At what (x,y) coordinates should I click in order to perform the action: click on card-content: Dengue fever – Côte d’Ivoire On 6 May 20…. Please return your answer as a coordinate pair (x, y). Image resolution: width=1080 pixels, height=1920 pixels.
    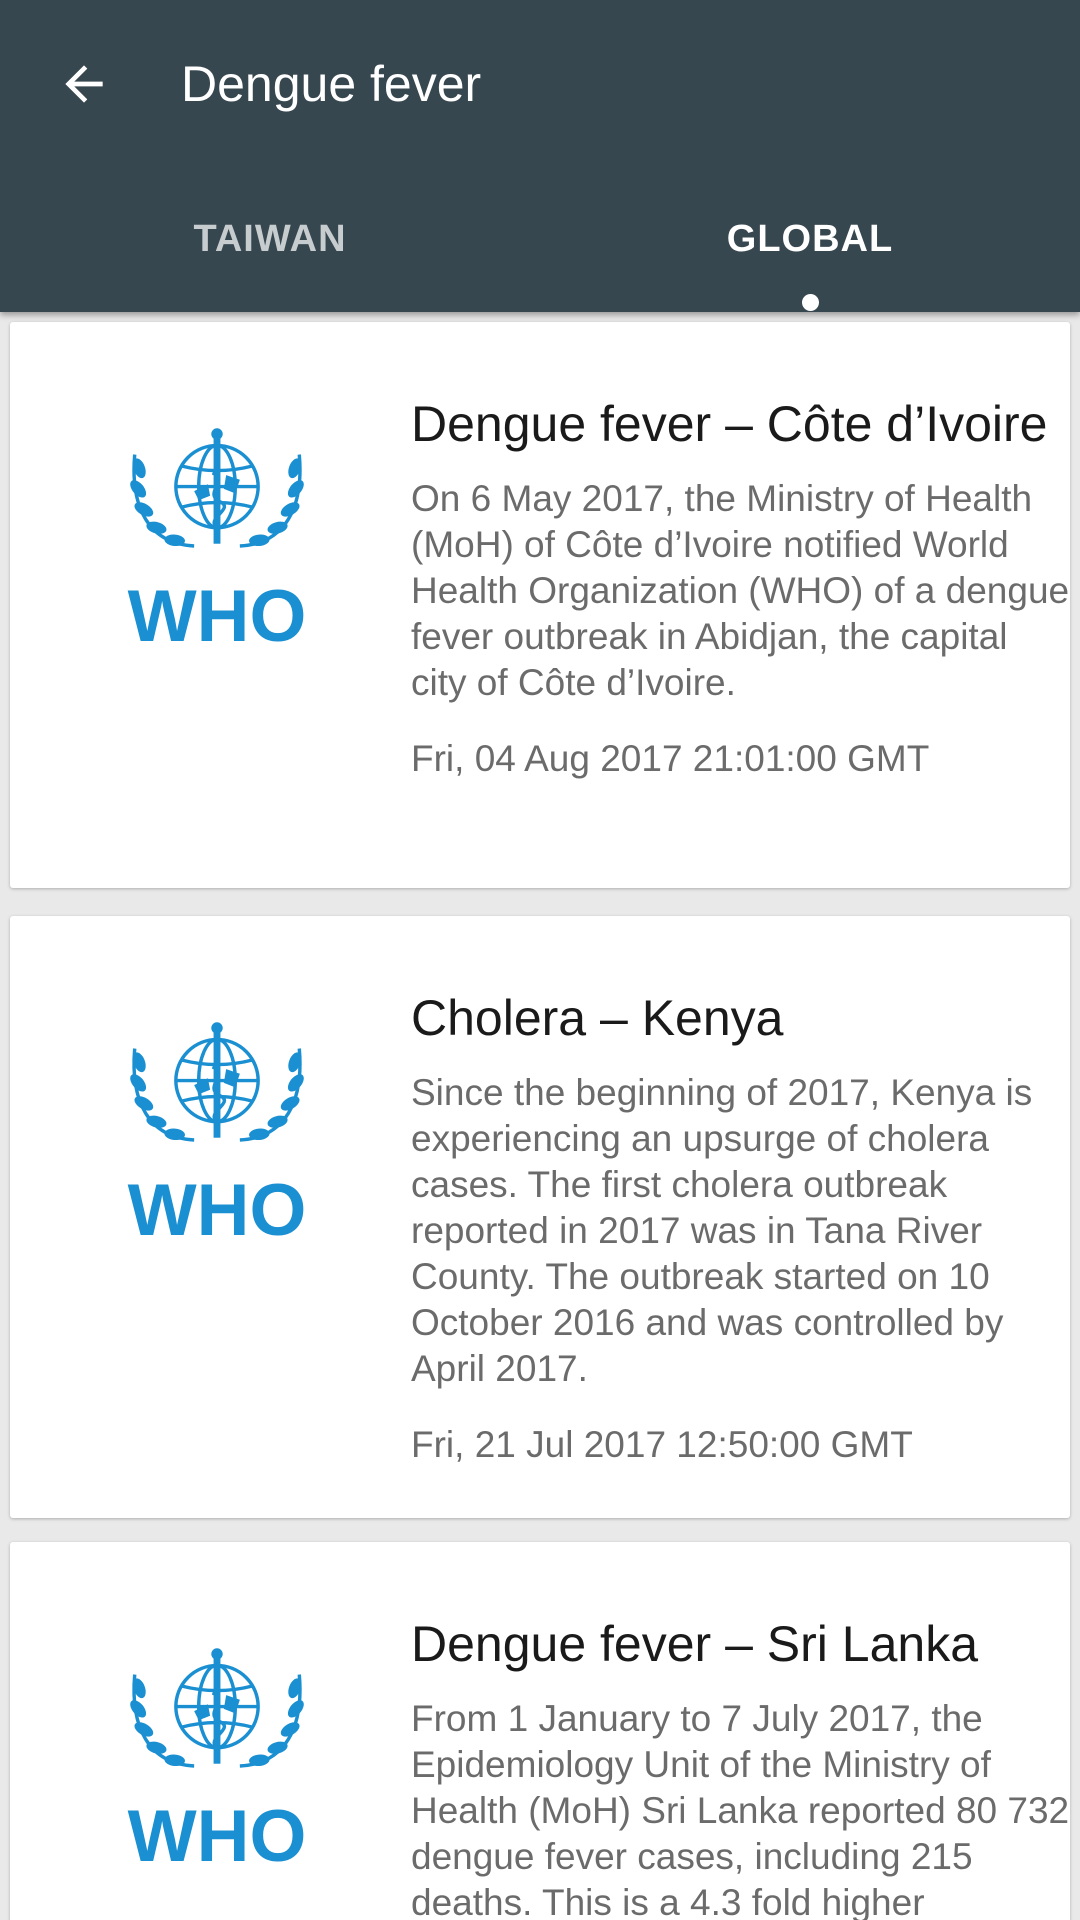
    Looking at the image, I should click on (740, 587).